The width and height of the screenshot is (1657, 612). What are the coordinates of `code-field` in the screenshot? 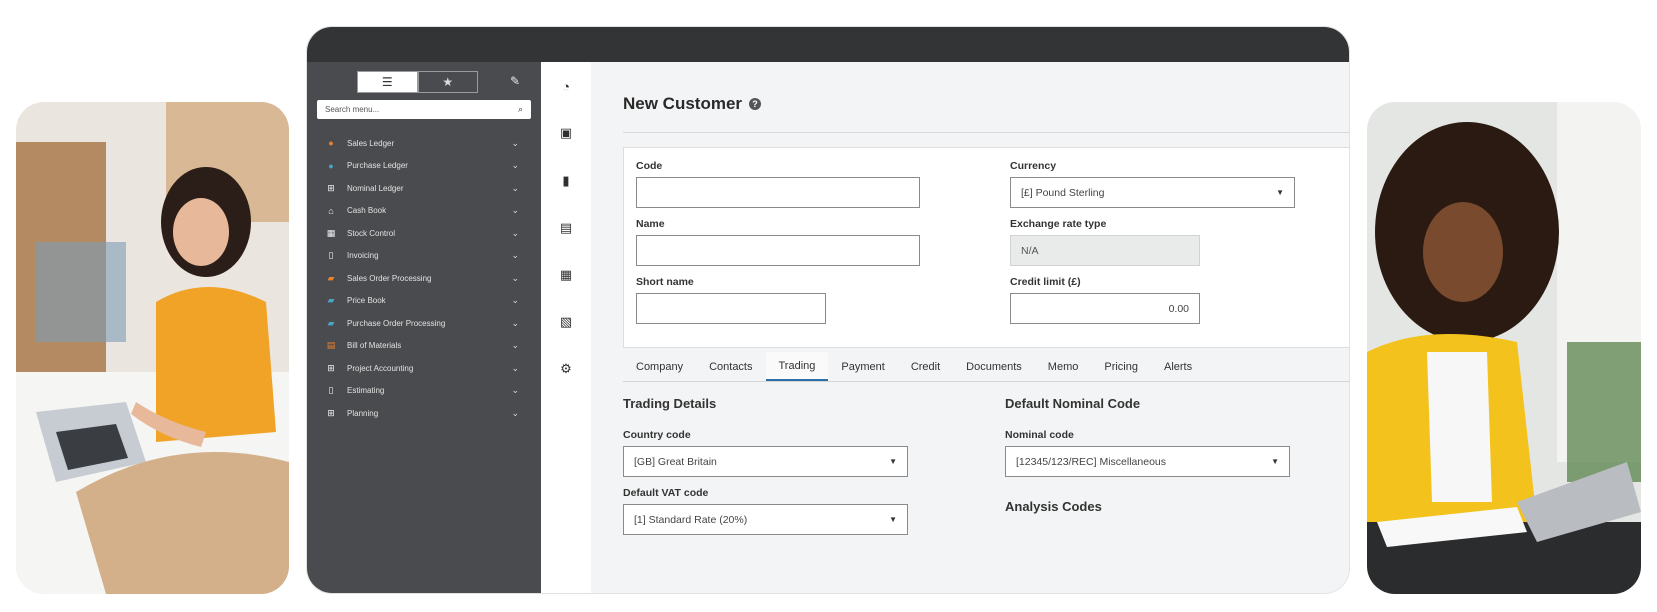 It's located at (778, 192).